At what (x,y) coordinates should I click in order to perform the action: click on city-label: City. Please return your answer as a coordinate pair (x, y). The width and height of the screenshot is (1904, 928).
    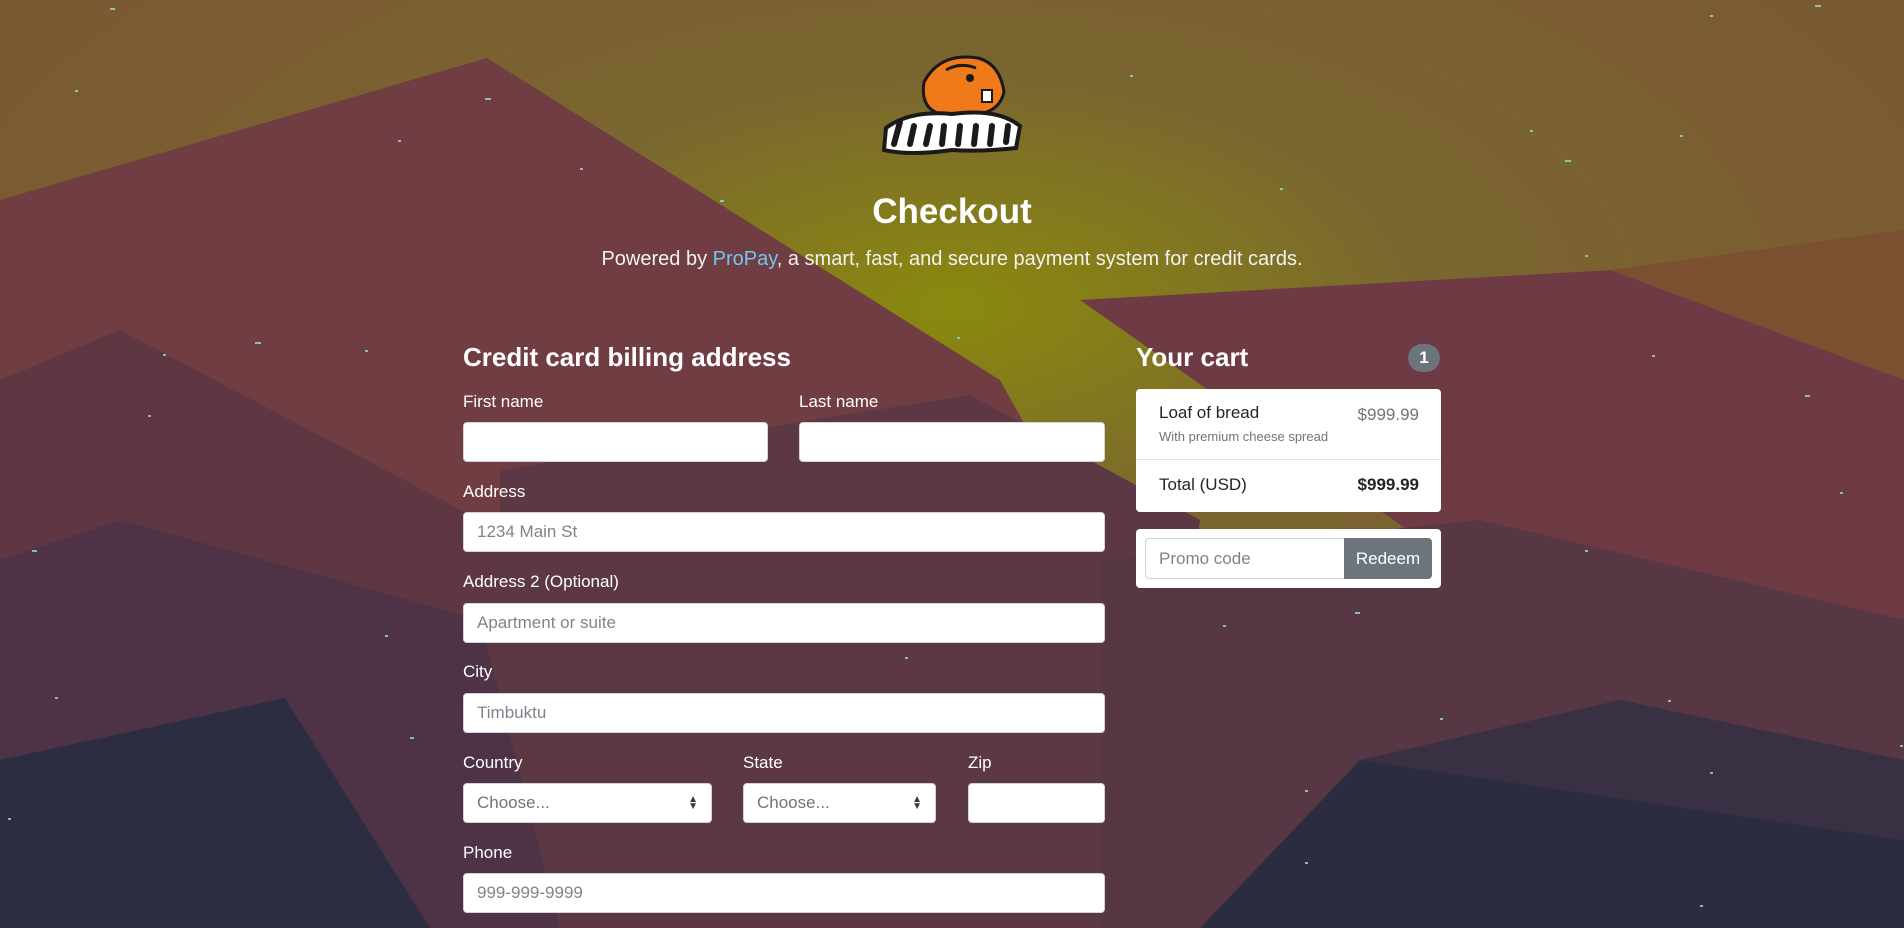
    Looking at the image, I should click on (478, 671).